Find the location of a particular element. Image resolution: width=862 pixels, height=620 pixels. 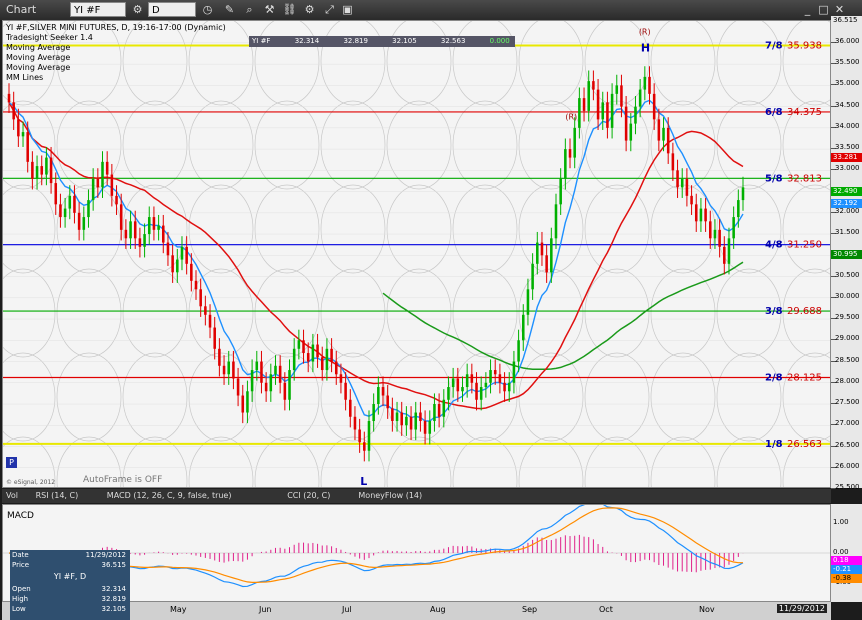

study-legend-item: MM Lines is located at coordinates (25, 77).